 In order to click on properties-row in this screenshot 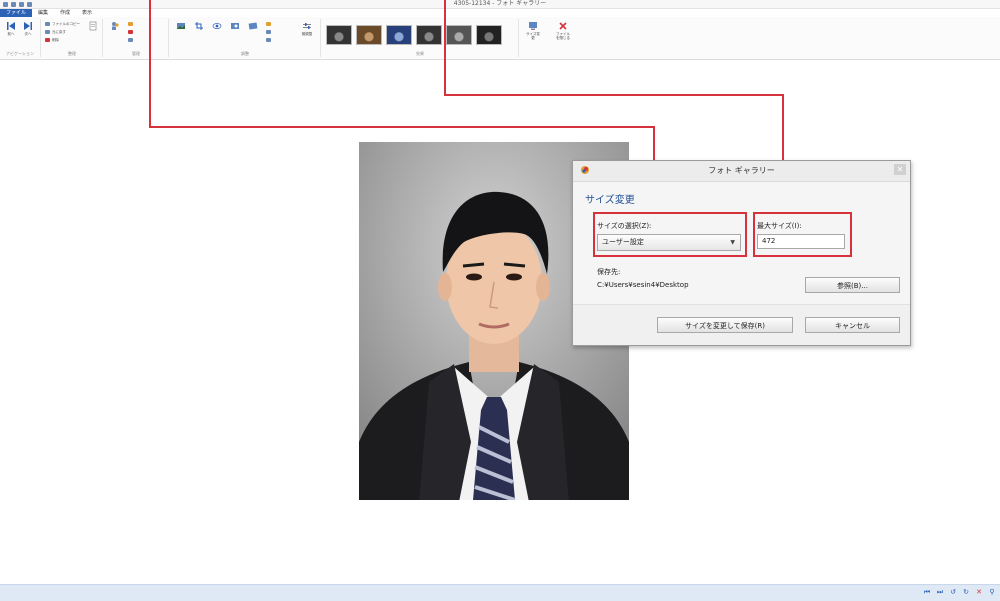, I will do `click(131, 40)`.